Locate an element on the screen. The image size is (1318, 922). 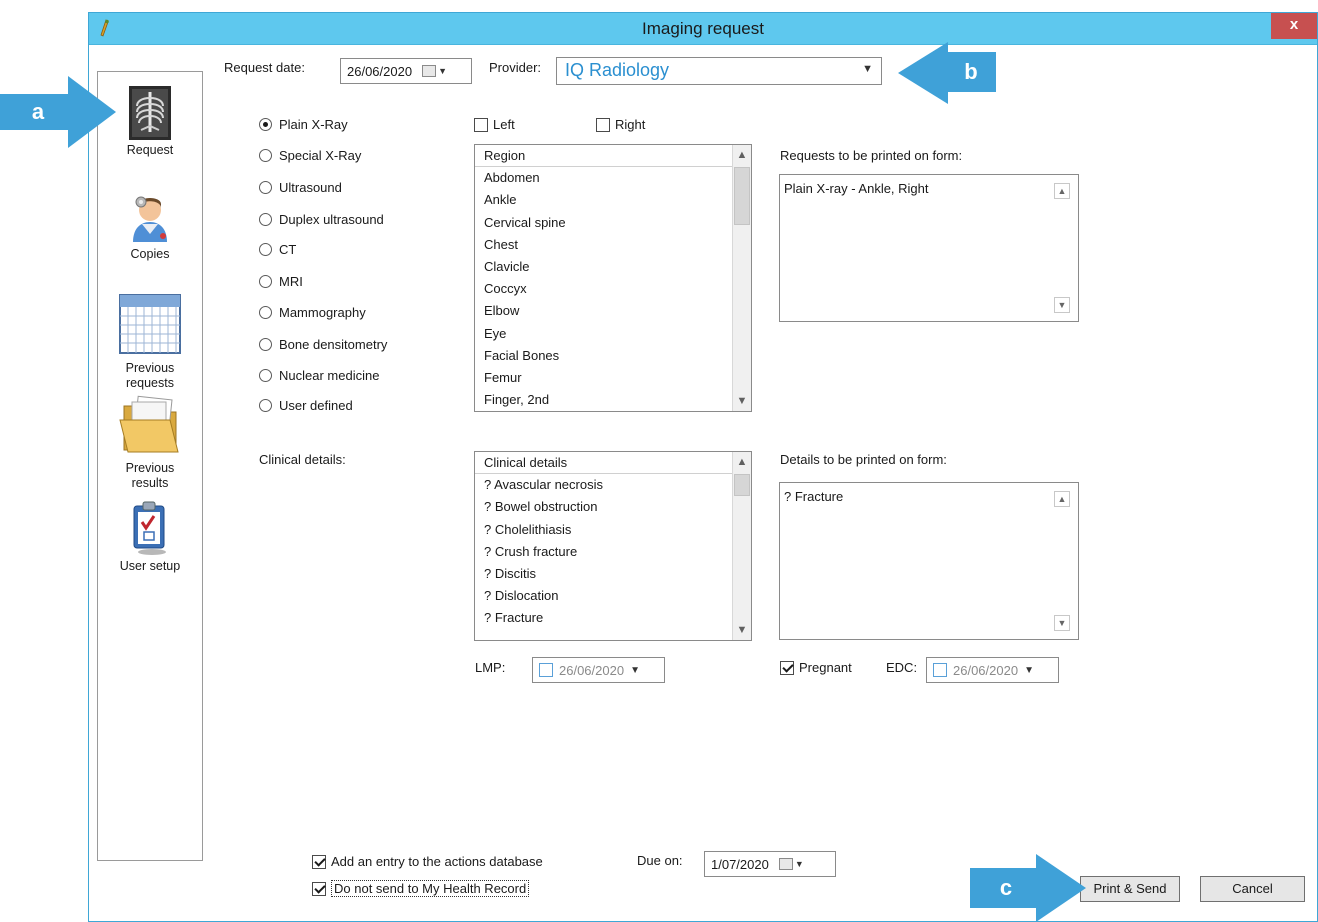
list-item: Clavicle is located at coordinates (613, 267).